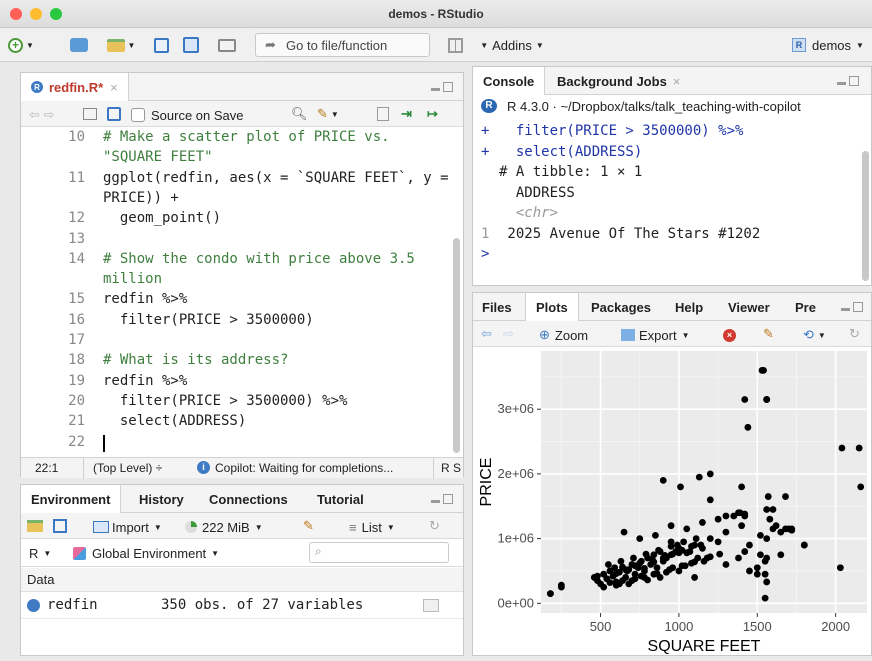 The height and width of the screenshot is (661, 872). I want to click on tab-viewer: Viewer, so click(749, 307).